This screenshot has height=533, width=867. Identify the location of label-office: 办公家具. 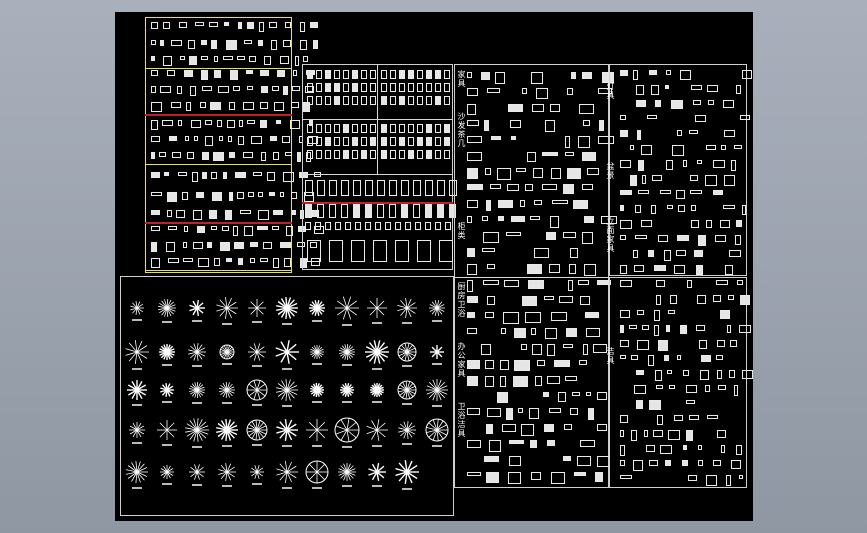
(461, 360).